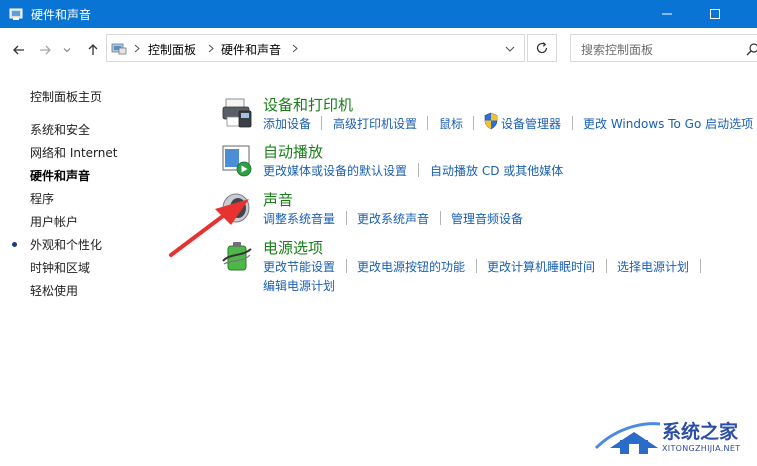  I want to click on minimize-button, so click(667, 14).